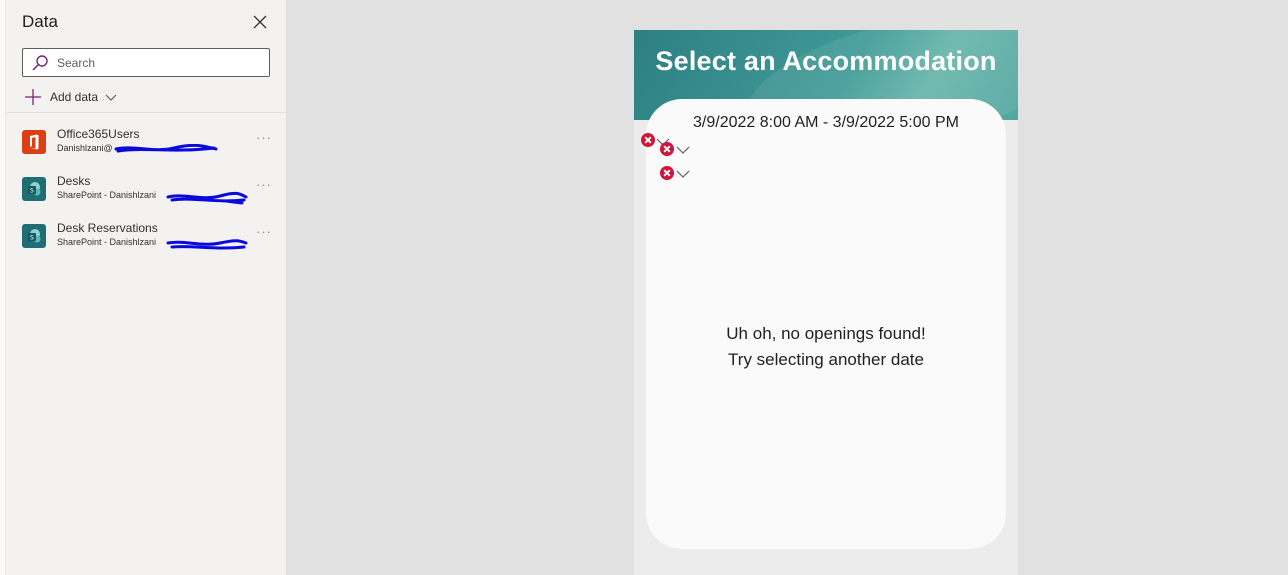 The height and width of the screenshot is (575, 1288). Describe the element at coordinates (260, 22) in the screenshot. I see `close-icon` at that location.